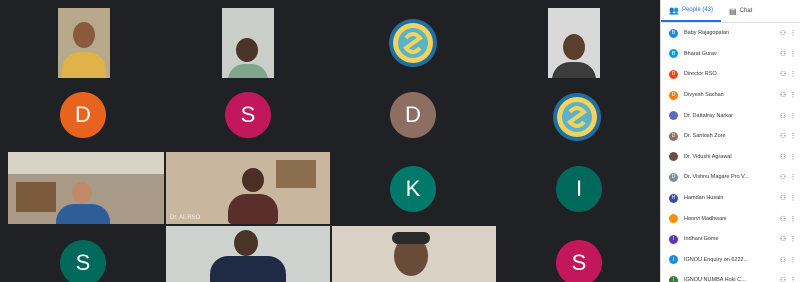 The image size is (800, 282). What do you see at coordinates (673, 157) in the screenshot?
I see `participant-avatar-icon` at bounding box center [673, 157].